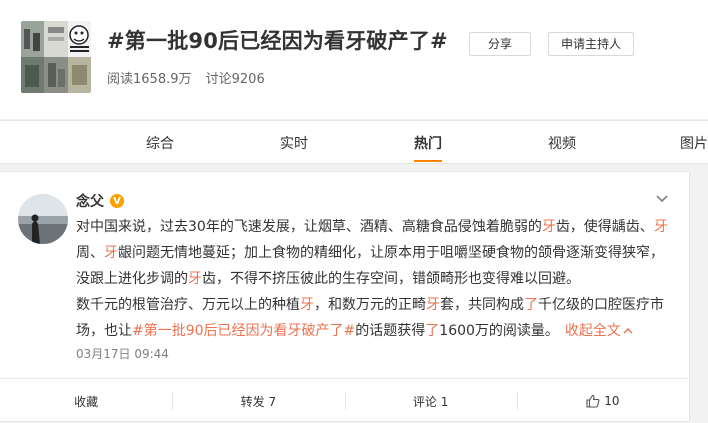 Image resolution: width=708 pixels, height=423 pixels. What do you see at coordinates (188, 305) in the screenshot?
I see `text-segment: 数千元的根管治疗、万元以上的种植` at bounding box center [188, 305].